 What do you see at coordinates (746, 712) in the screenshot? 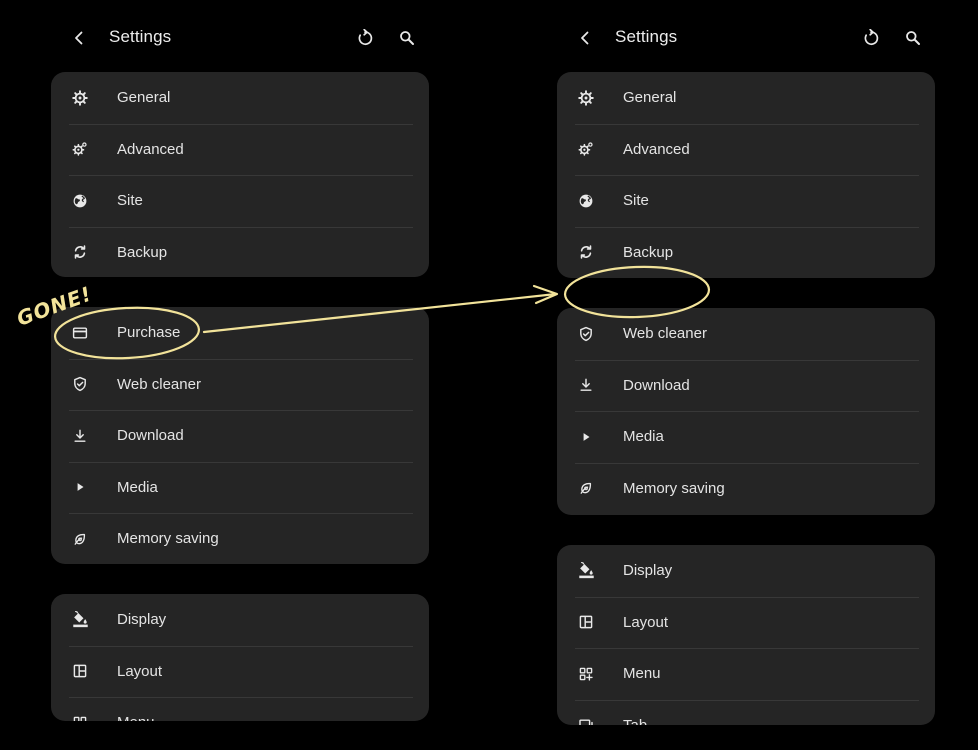
I see `settings-item-tab: Tab` at bounding box center [746, 712].